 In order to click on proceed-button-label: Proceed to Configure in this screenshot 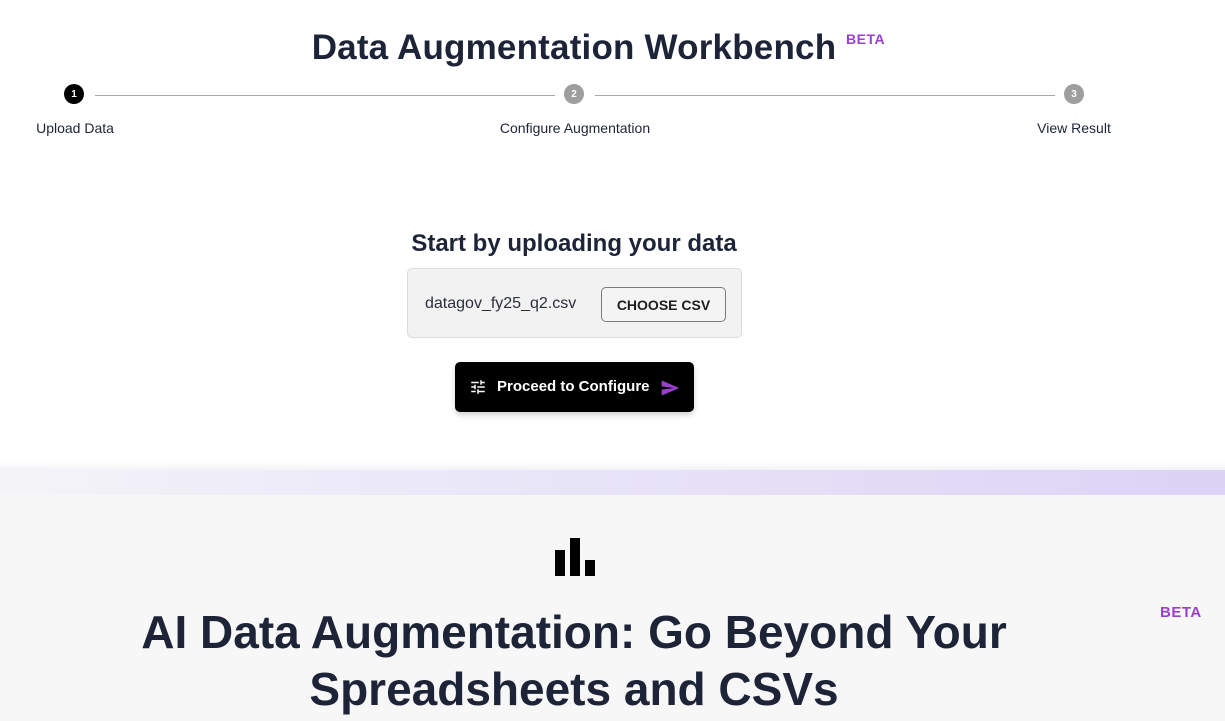, I will do `click(573, 386)`.